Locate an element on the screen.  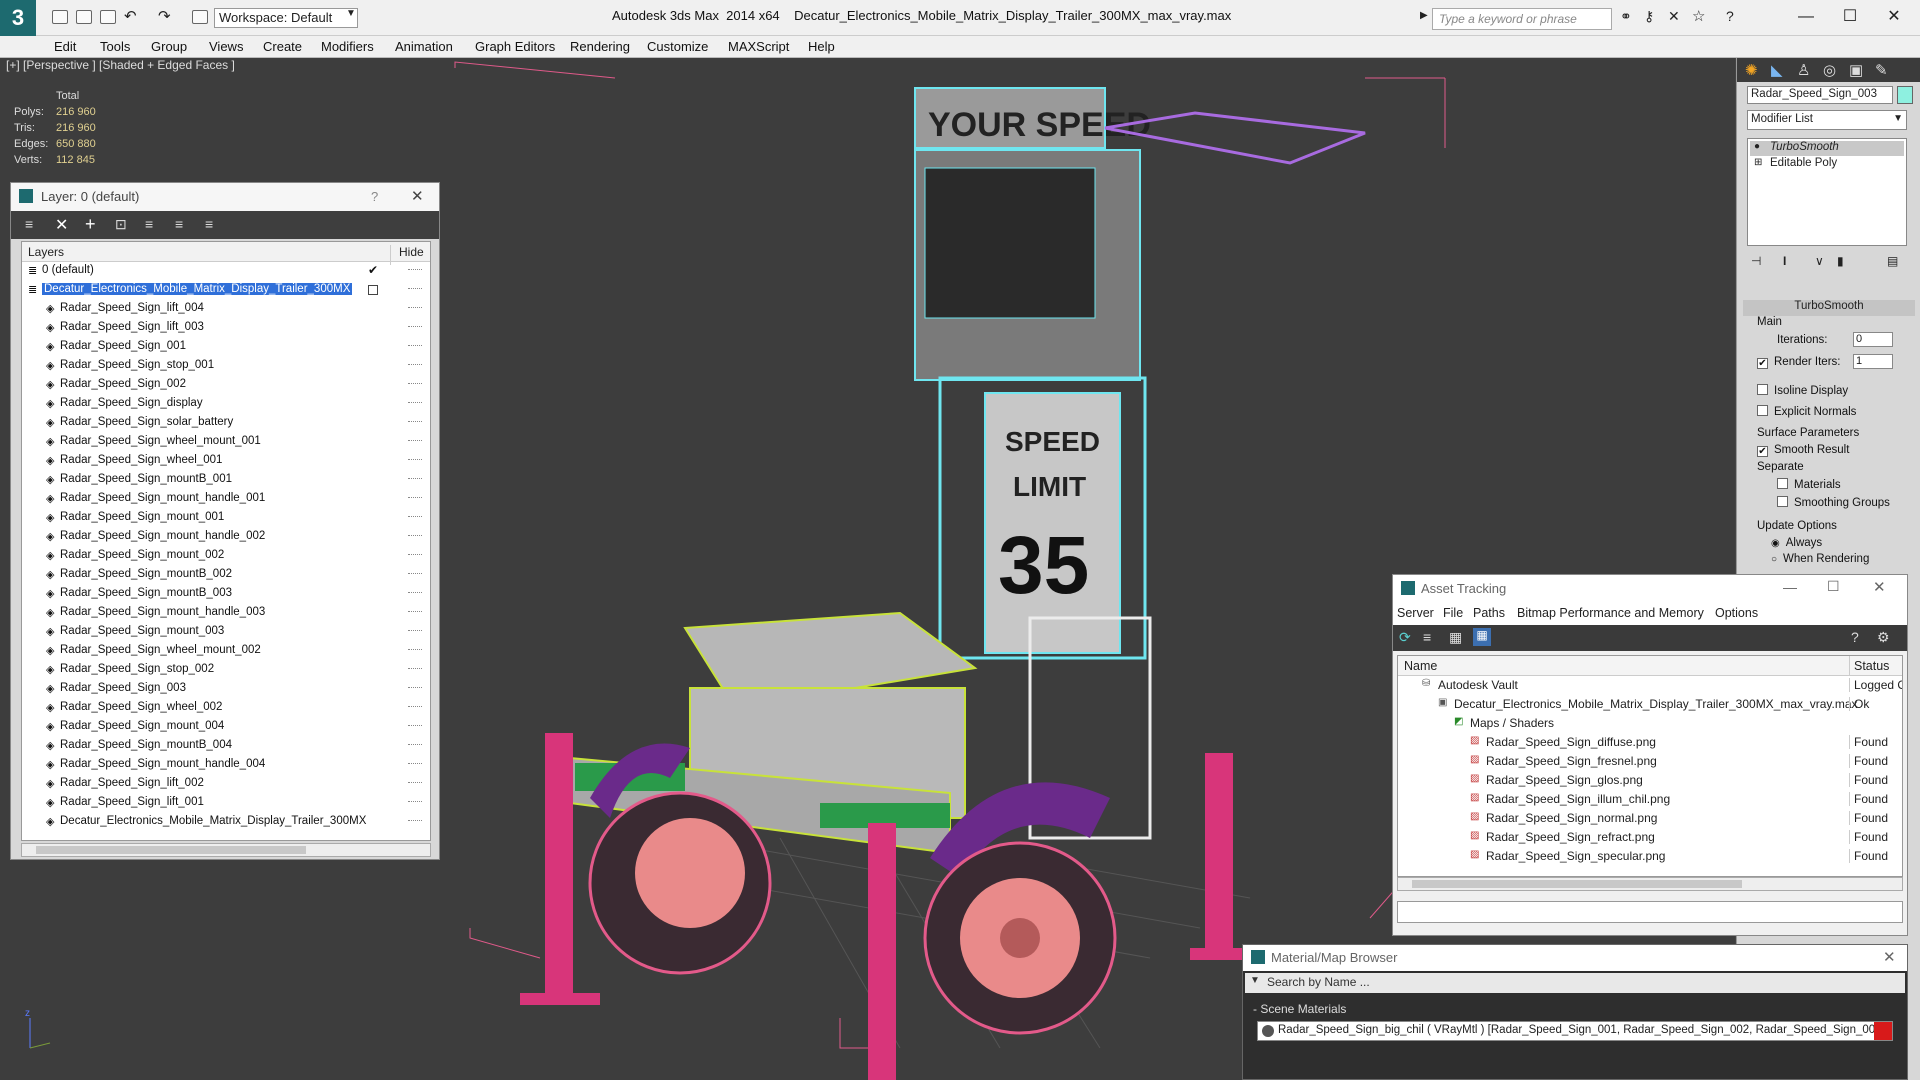
layer-row: ◈ Radar_Speed_Sign_mountB_001 is located at coordinates (226, 480).